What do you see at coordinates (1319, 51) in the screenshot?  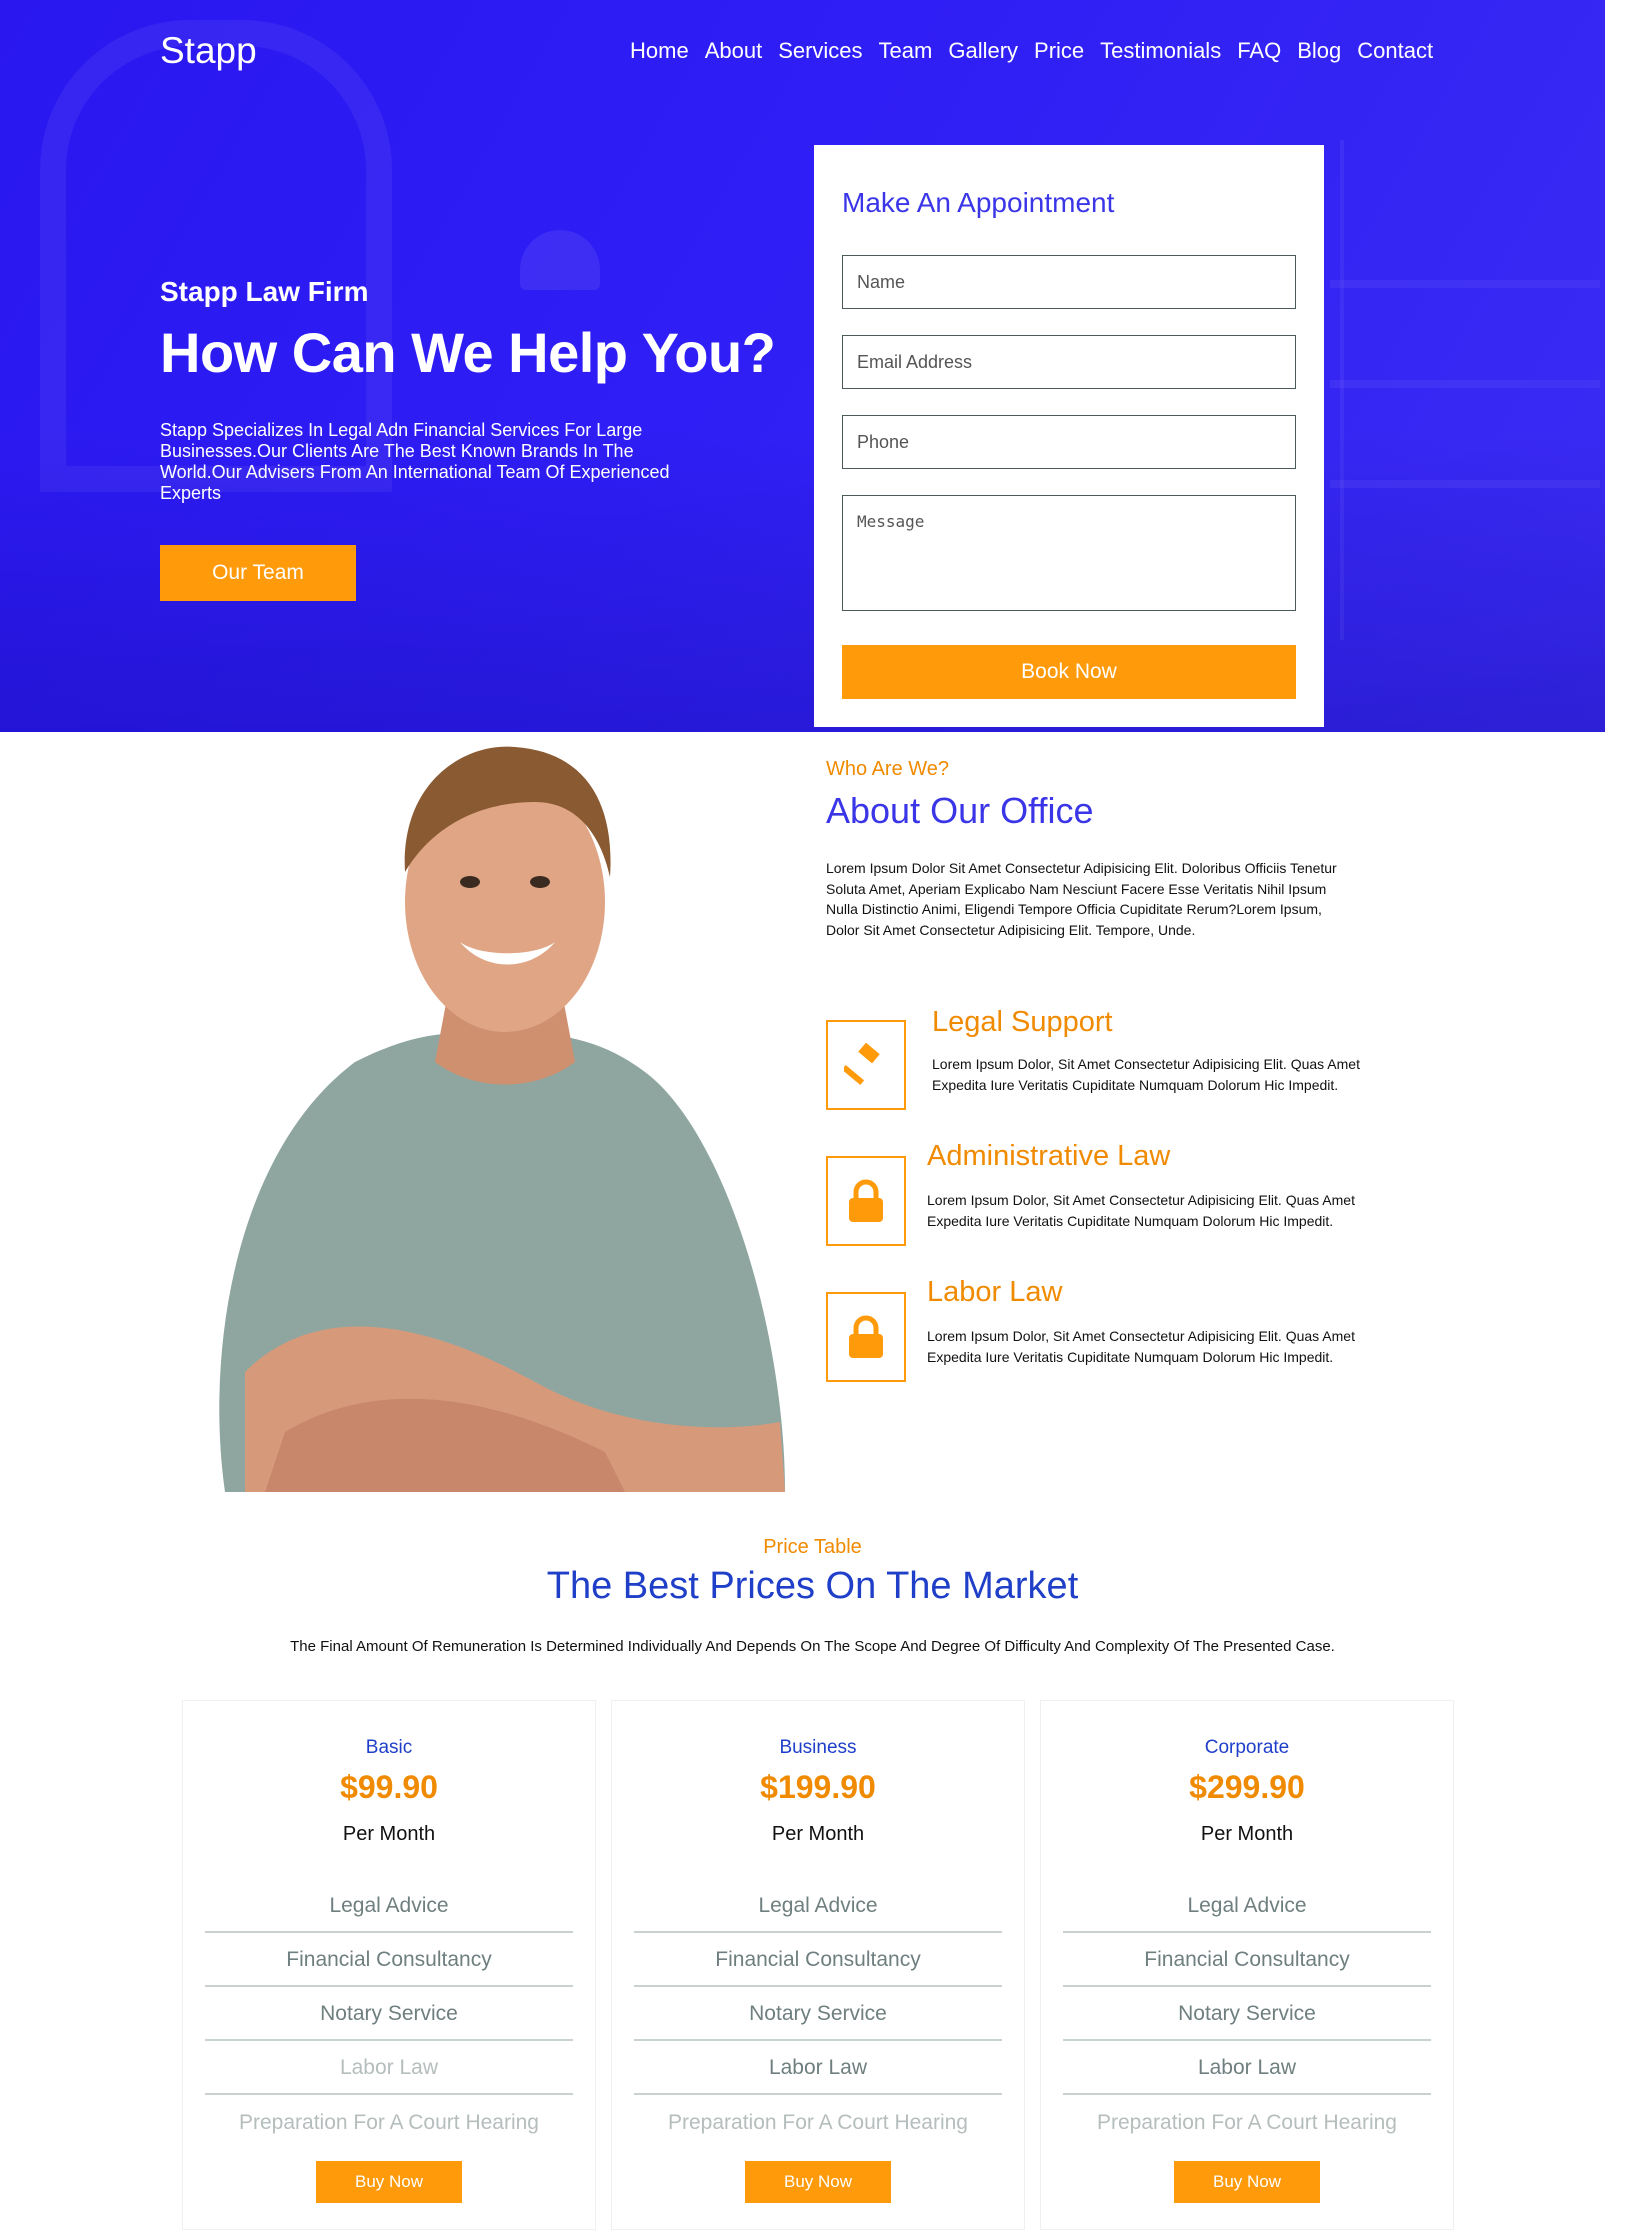 I see `nav-blog: Blog` at bounding box center [1319, 51].